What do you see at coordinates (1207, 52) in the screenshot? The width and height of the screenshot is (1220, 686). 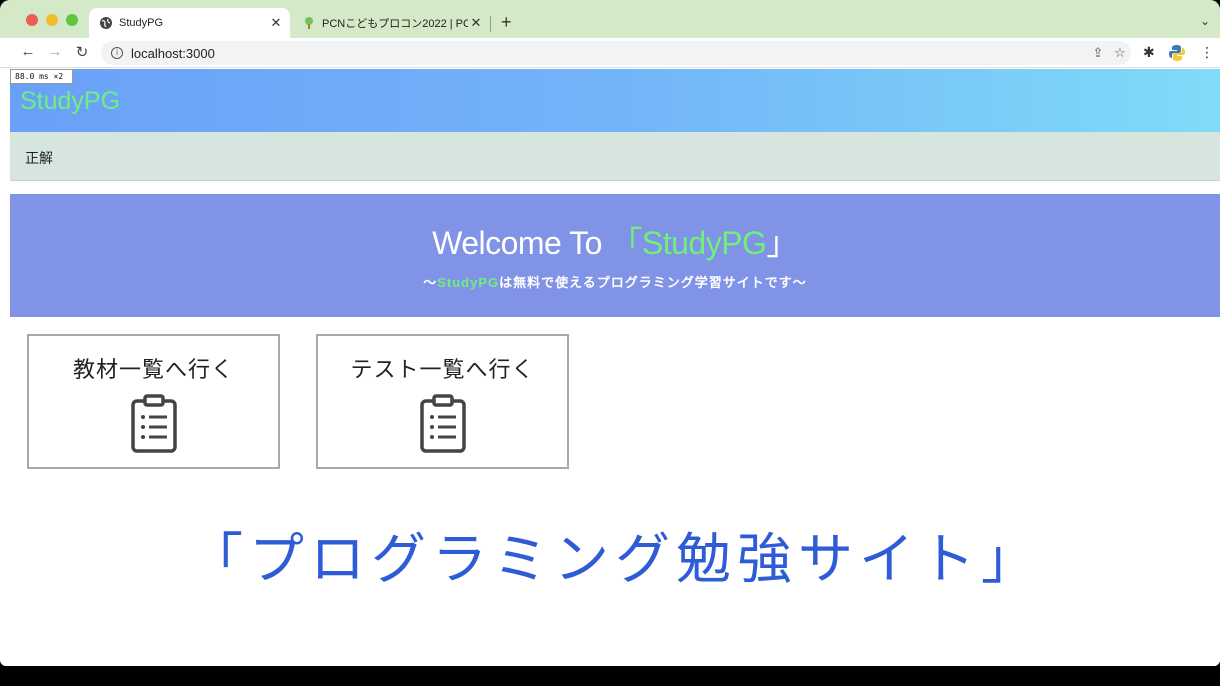 I see `kebab-menu-icon: ⋮` at bounding box center [1207, 52].